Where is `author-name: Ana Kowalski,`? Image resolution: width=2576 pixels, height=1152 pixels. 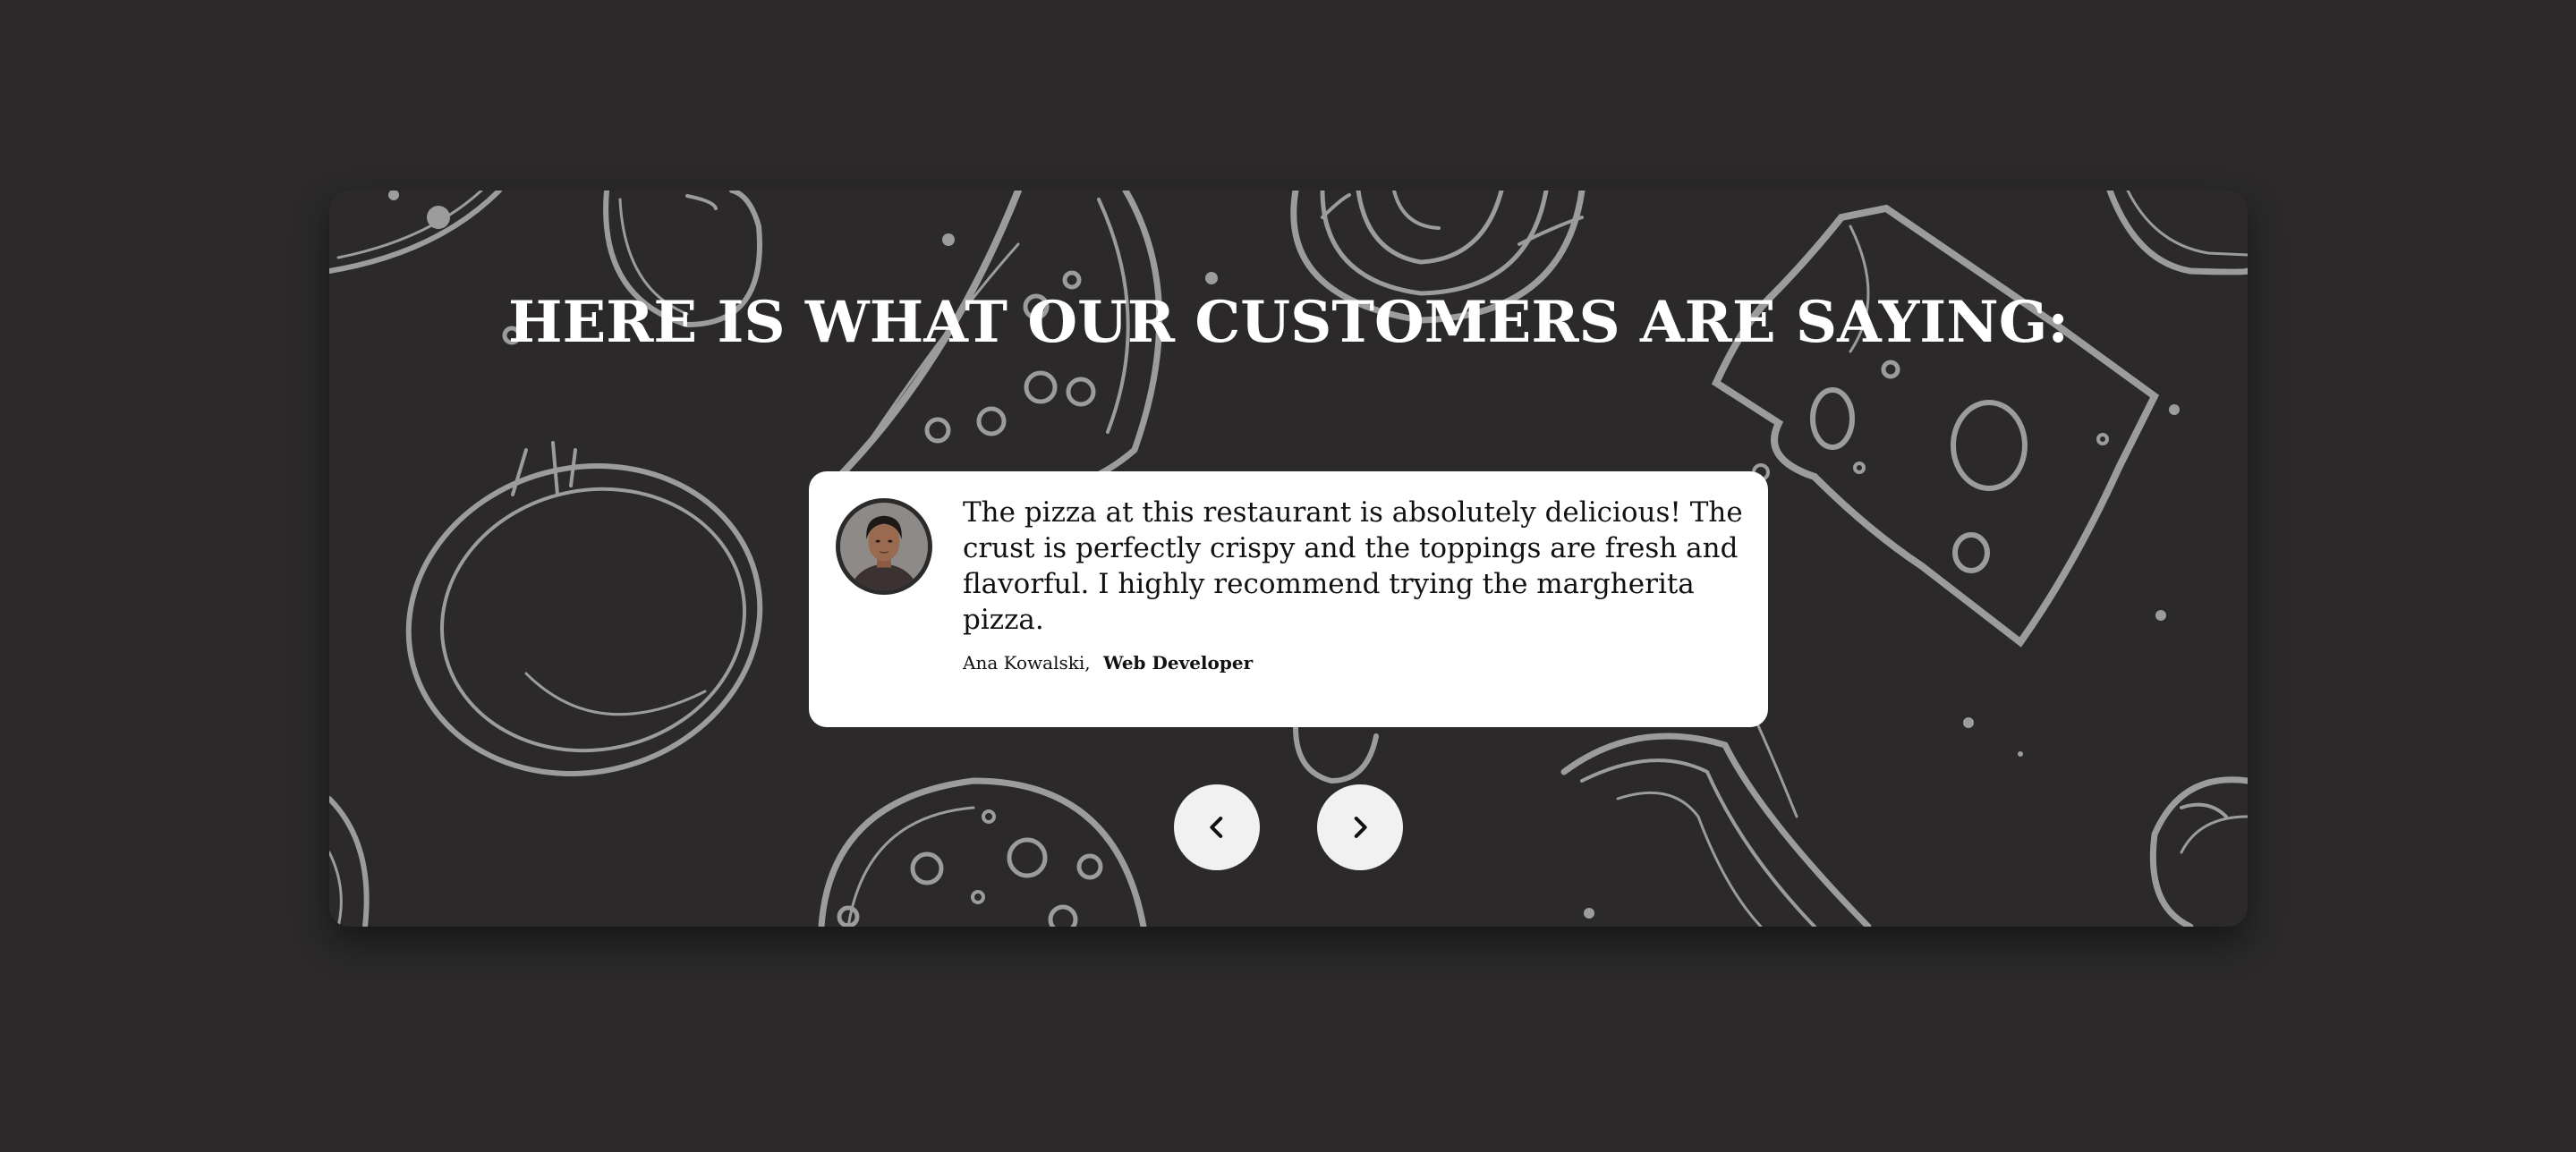 author-name: Ana Kowalski, is located at coordinates (1027, 662).